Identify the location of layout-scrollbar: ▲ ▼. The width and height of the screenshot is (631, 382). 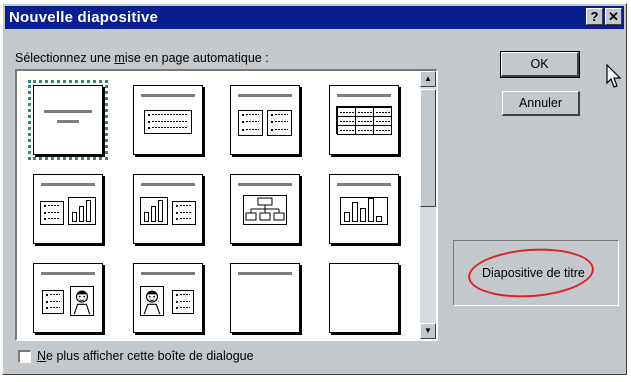
(428, 205).